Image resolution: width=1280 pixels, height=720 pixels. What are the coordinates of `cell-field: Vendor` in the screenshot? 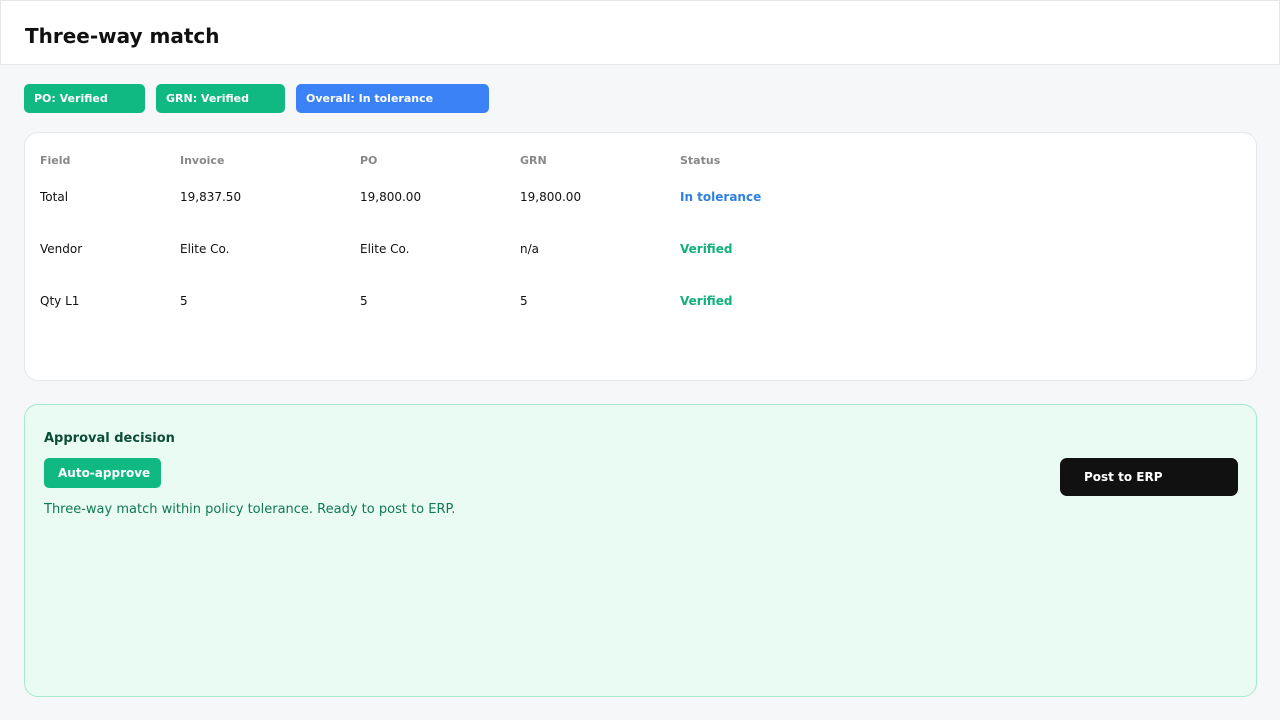 It's located at (61, 249).